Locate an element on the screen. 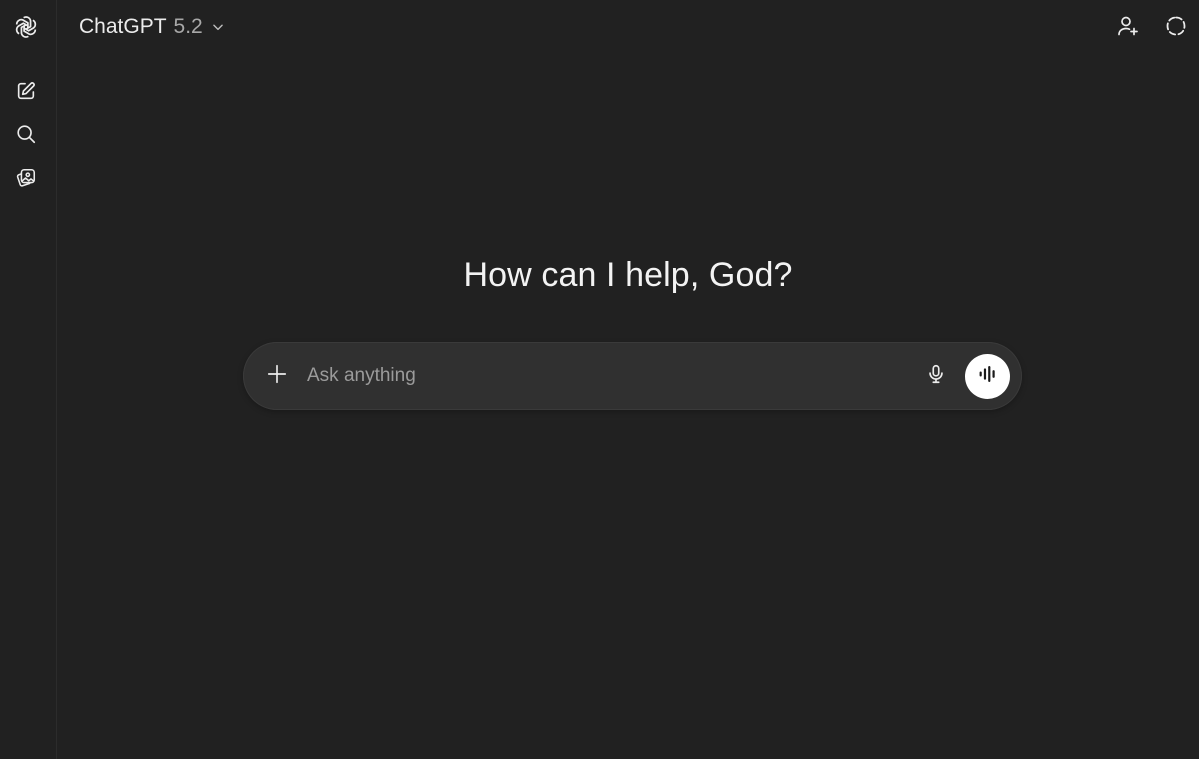  search-chats-button is located at coordinates (26, 134).